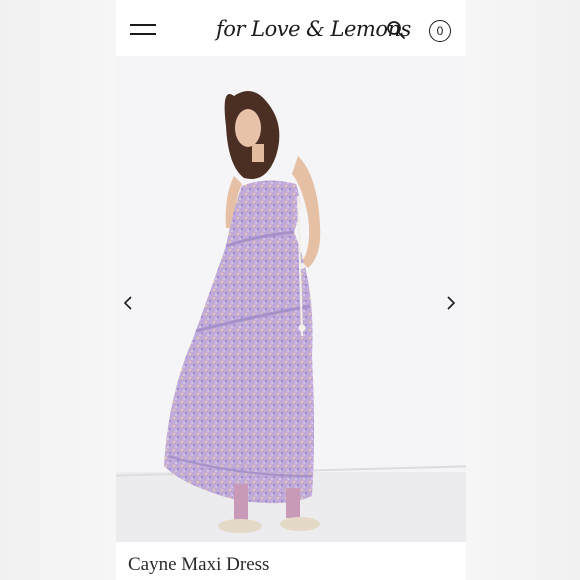 The width and height of the screenshot is (580, 580). Describe the element at coordinates (313, 29) in the screenshot. I see `brand-logo: for Love & Lemons` at that location.